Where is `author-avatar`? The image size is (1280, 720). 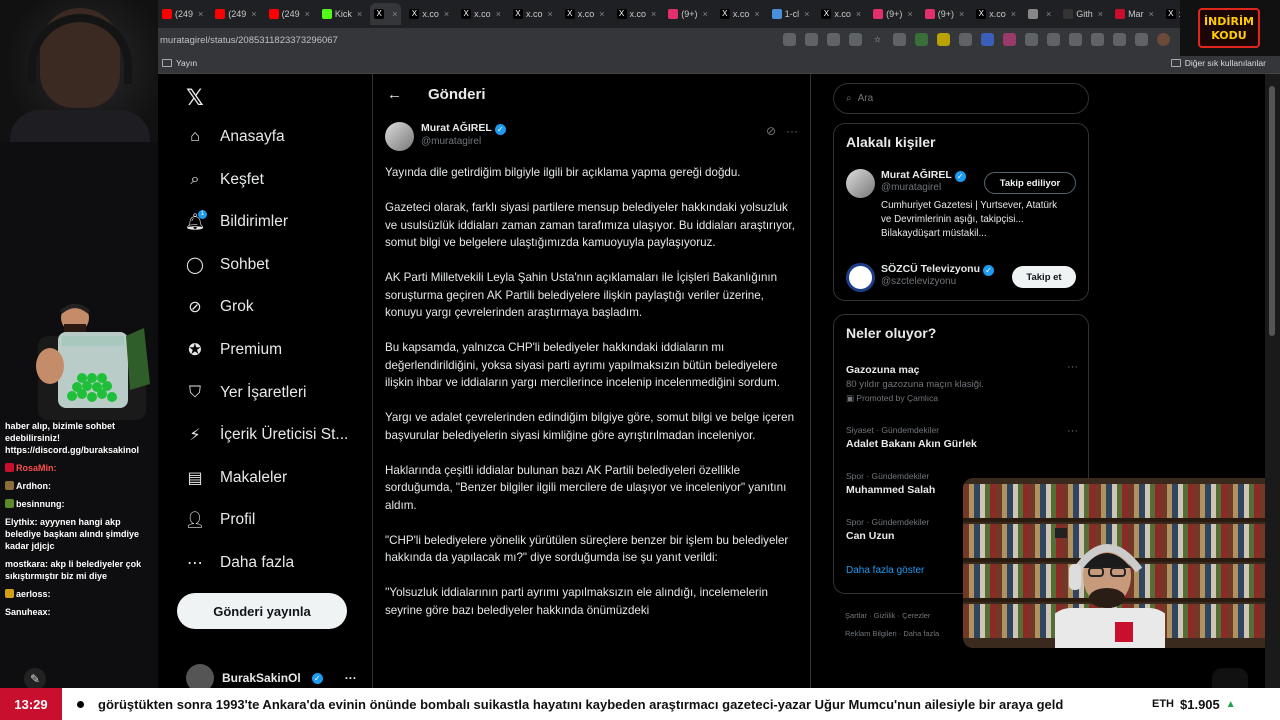
author-avatar is located at coordinates (399, 136).